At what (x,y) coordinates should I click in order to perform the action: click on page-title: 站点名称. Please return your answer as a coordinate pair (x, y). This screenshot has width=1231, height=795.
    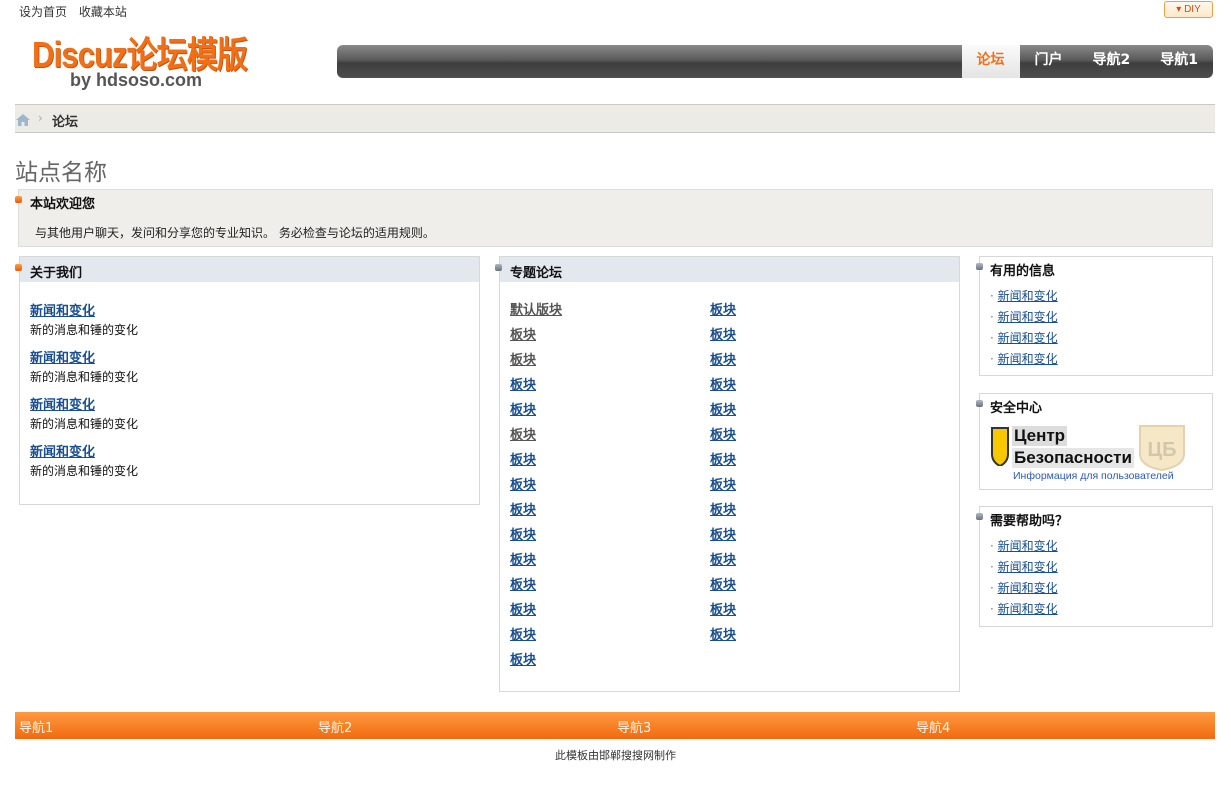
    Looking at the image, I should click on (61, 173).